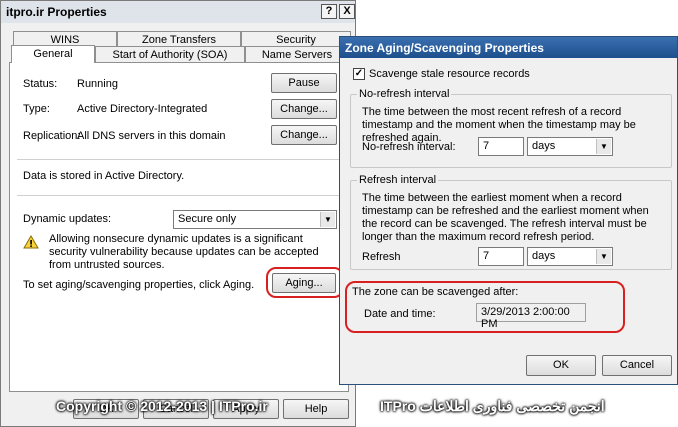 This screenshot has height=427, width=678. Describe the element at coordinates (142, 109) in the screenshot. I see `type-value: Active Directory-Integrated` at that location.